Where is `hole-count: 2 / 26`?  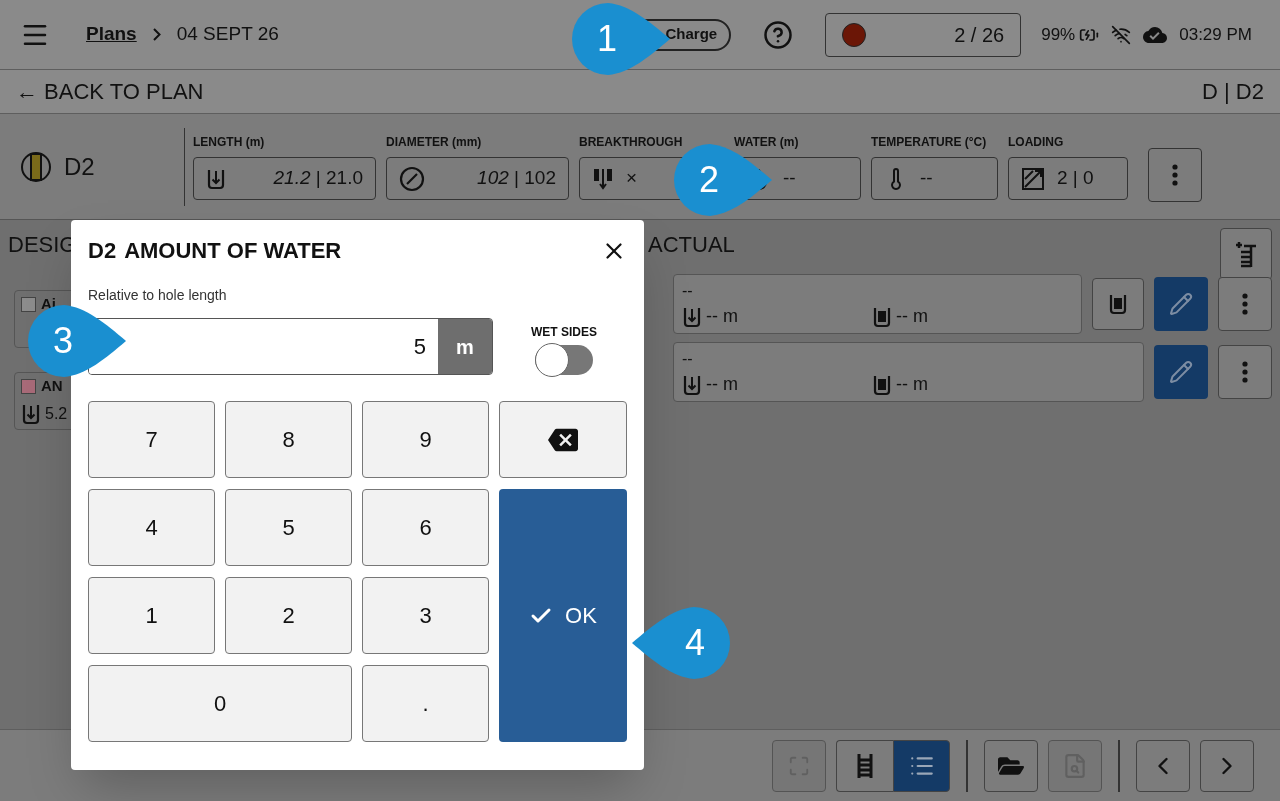
hole-count: 2 / 26 is located at coordinates (979, 35).